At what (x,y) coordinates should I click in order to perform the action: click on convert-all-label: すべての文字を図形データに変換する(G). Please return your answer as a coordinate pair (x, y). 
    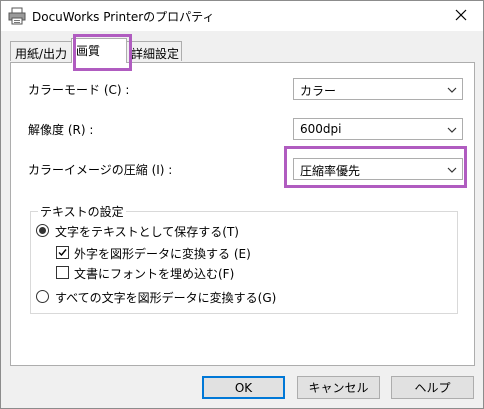
    Looking at the image, I should click on (165, 297).